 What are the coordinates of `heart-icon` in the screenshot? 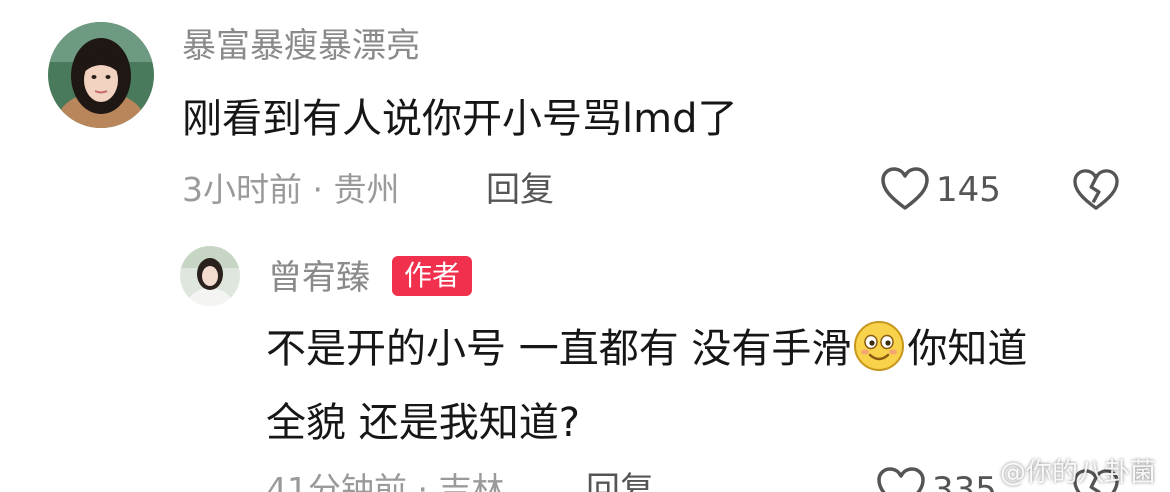 It's located at (905, 189).